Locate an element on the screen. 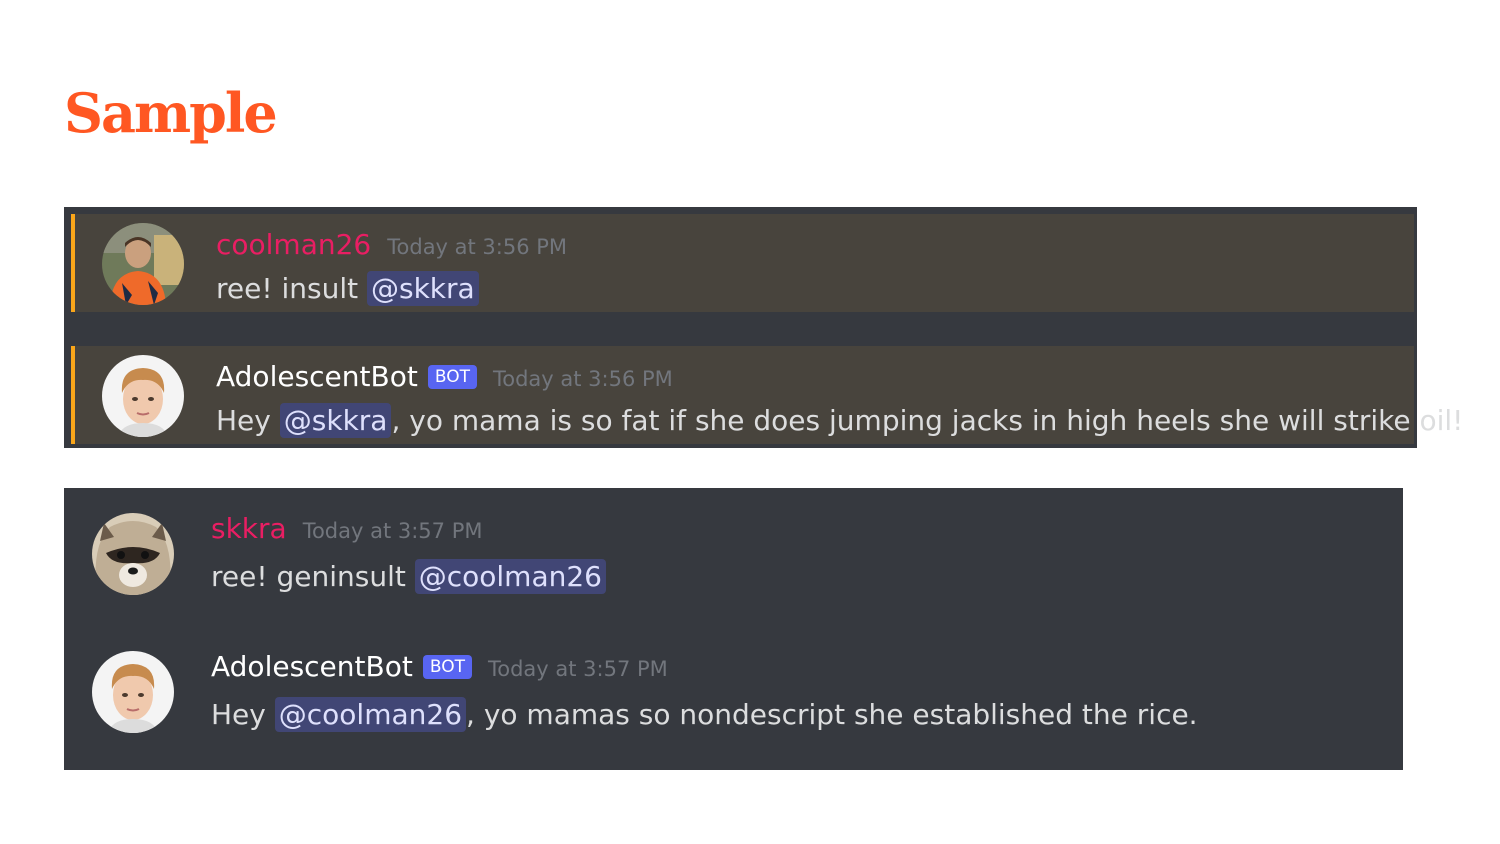 This screenshot has height=844, width=1500. raccoon-avatar-icon is located at coordinates (133, 554).